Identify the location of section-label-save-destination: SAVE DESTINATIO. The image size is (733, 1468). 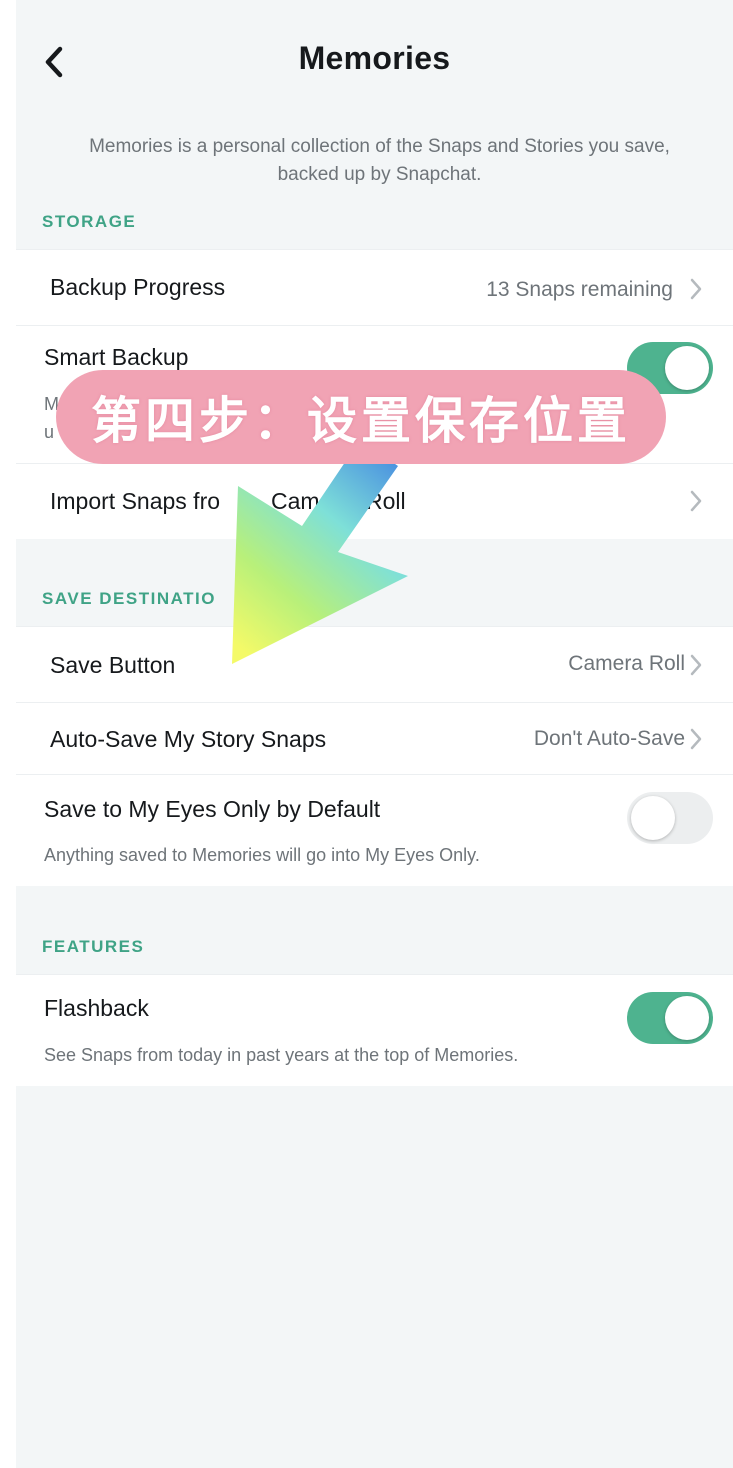
(129, 598).